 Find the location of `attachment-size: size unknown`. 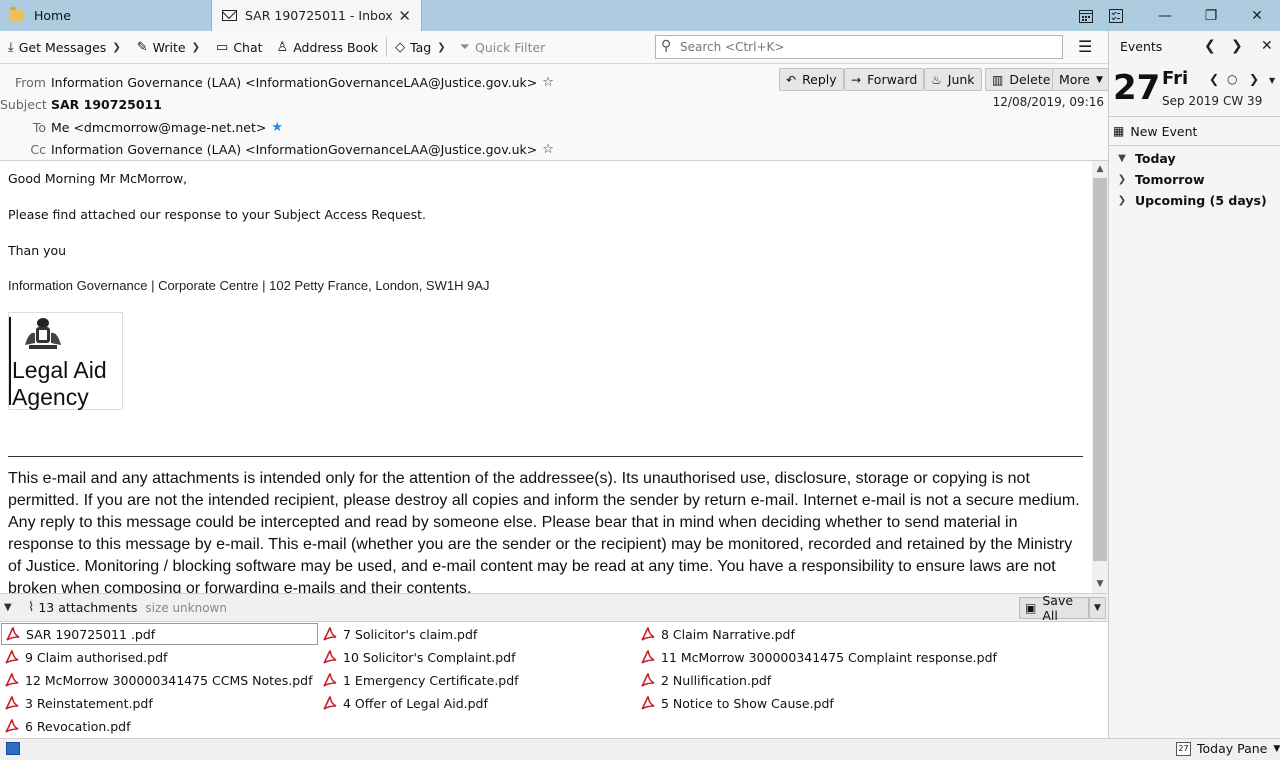

attachment-size: size unknown is located at coordinates (186, 607).